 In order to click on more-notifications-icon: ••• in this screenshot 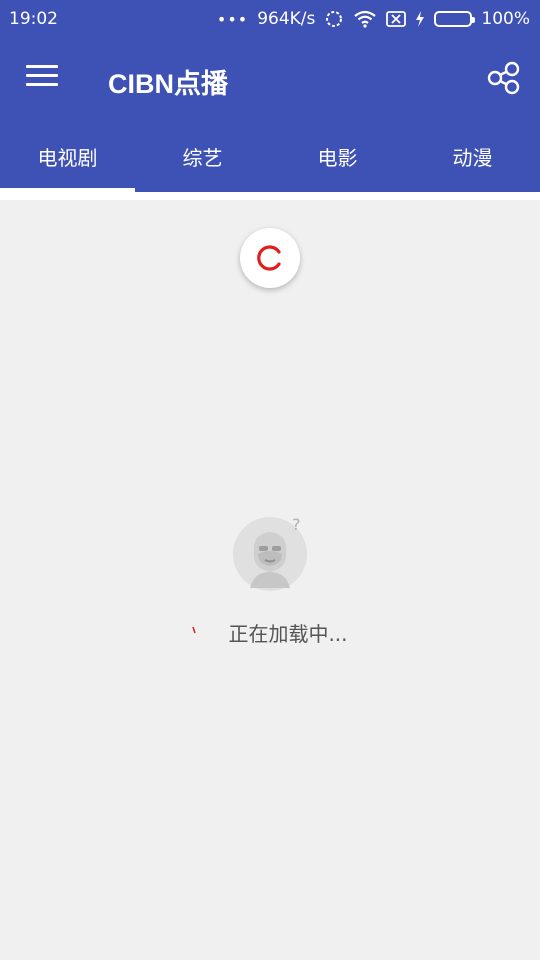, I will do `click(232, 19)`.